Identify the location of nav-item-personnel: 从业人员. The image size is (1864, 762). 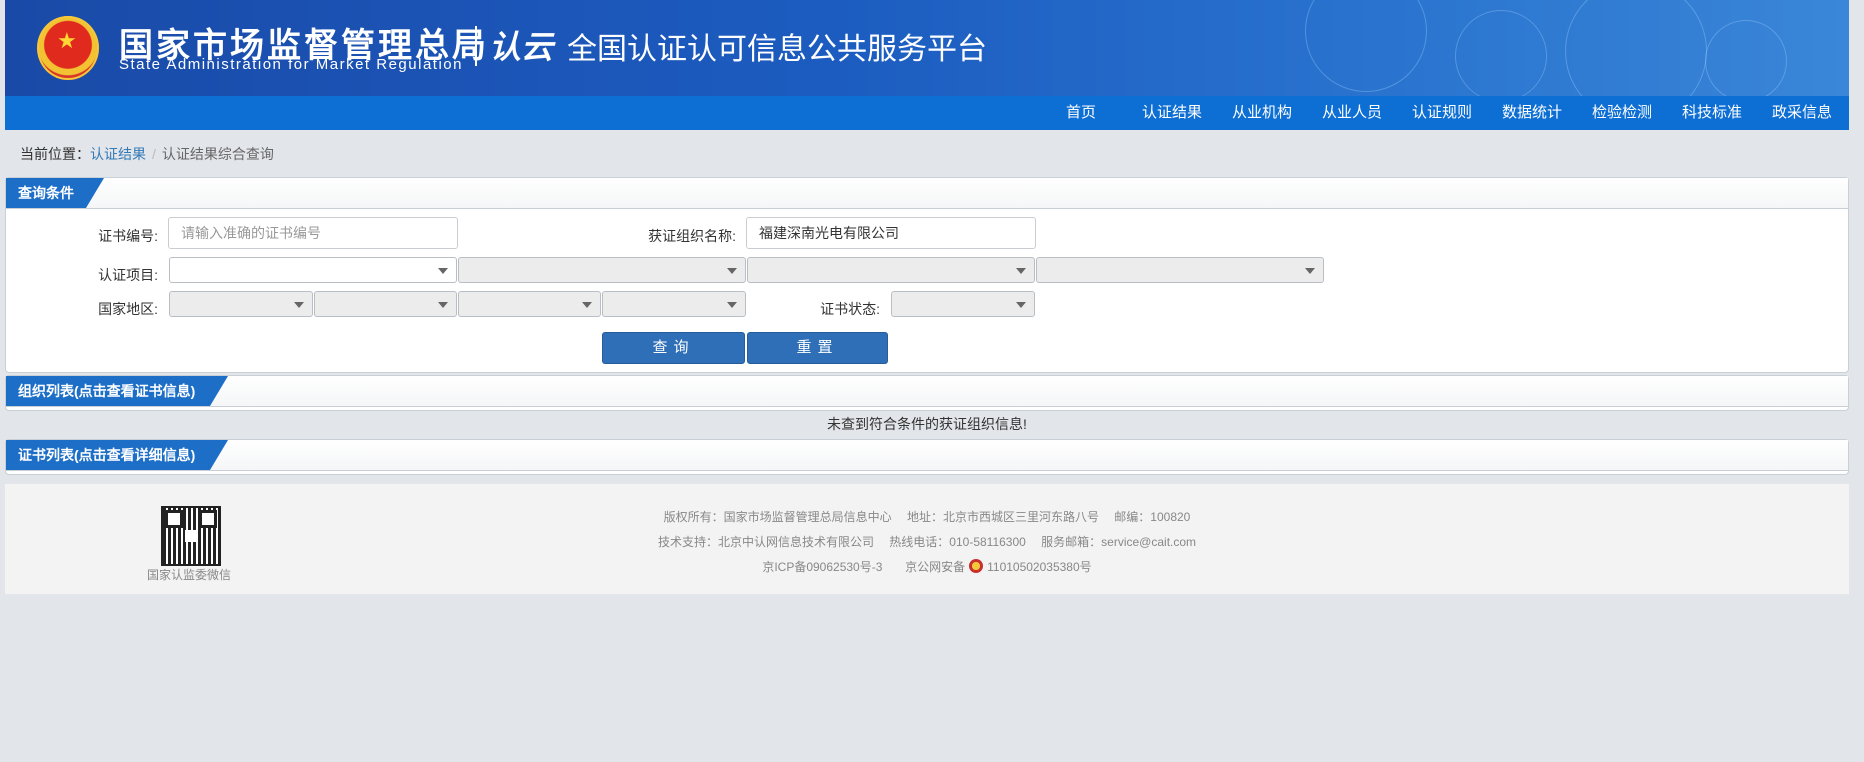
(1352, 113).